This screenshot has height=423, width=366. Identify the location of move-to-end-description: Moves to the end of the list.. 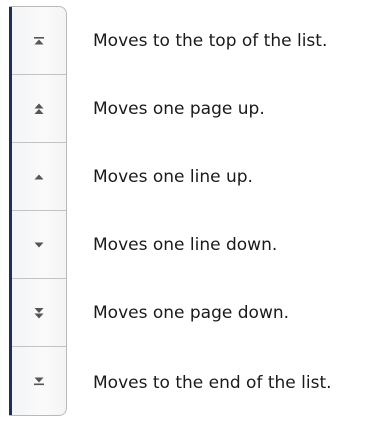
(212, 383).